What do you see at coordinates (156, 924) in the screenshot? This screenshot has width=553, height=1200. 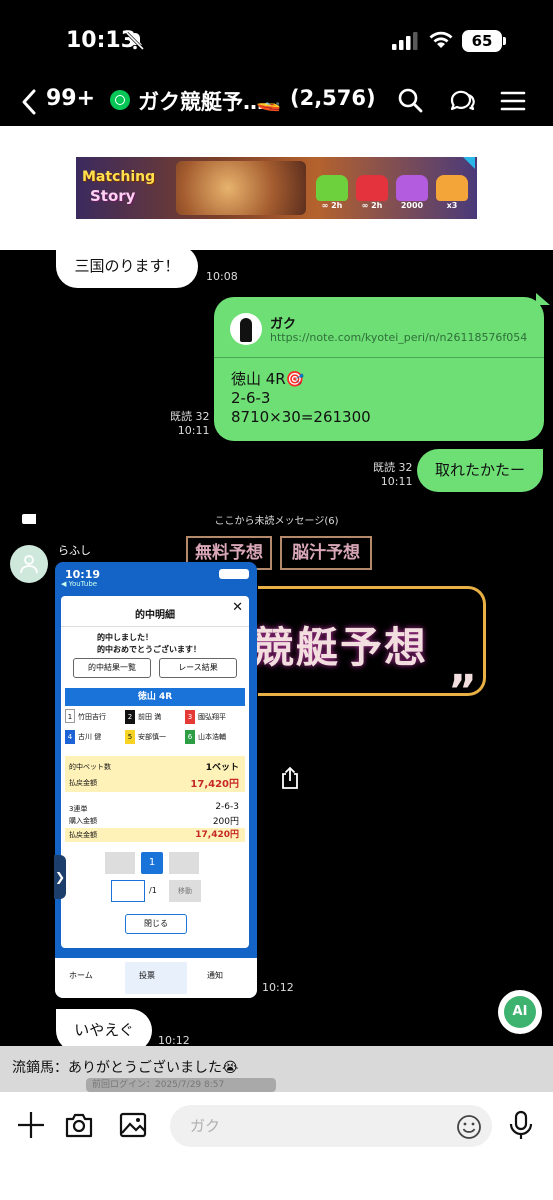 I see `screenshot-close-button: 閉じる` at bounding box center [156, 924].